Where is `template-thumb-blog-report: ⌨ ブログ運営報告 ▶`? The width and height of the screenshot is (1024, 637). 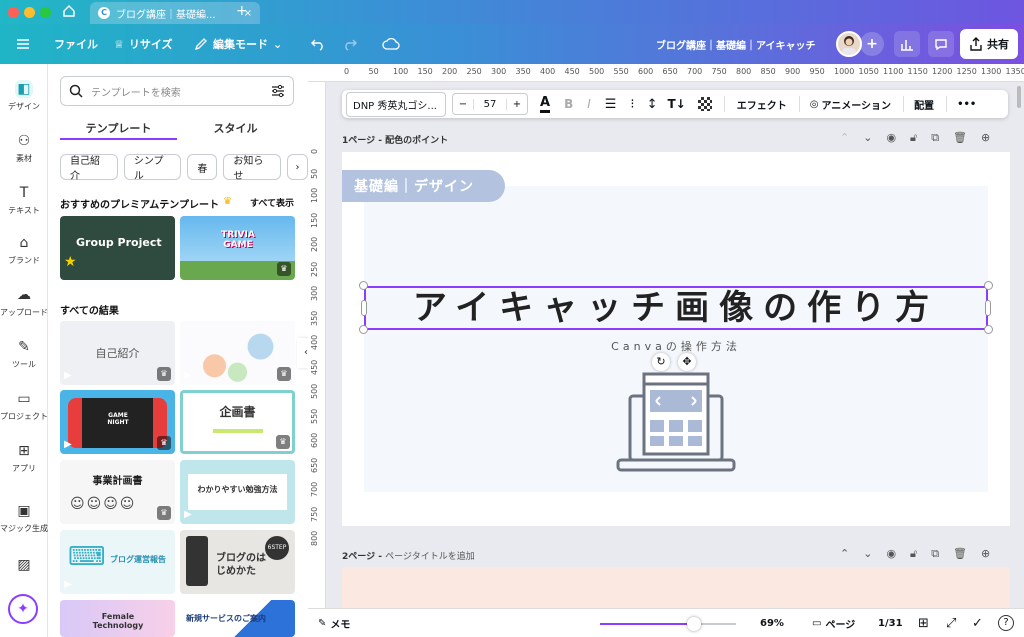
template-thumb-blog-report: ⌨ ブログ運営報告 ▶ is located at coordinates (117, 562).